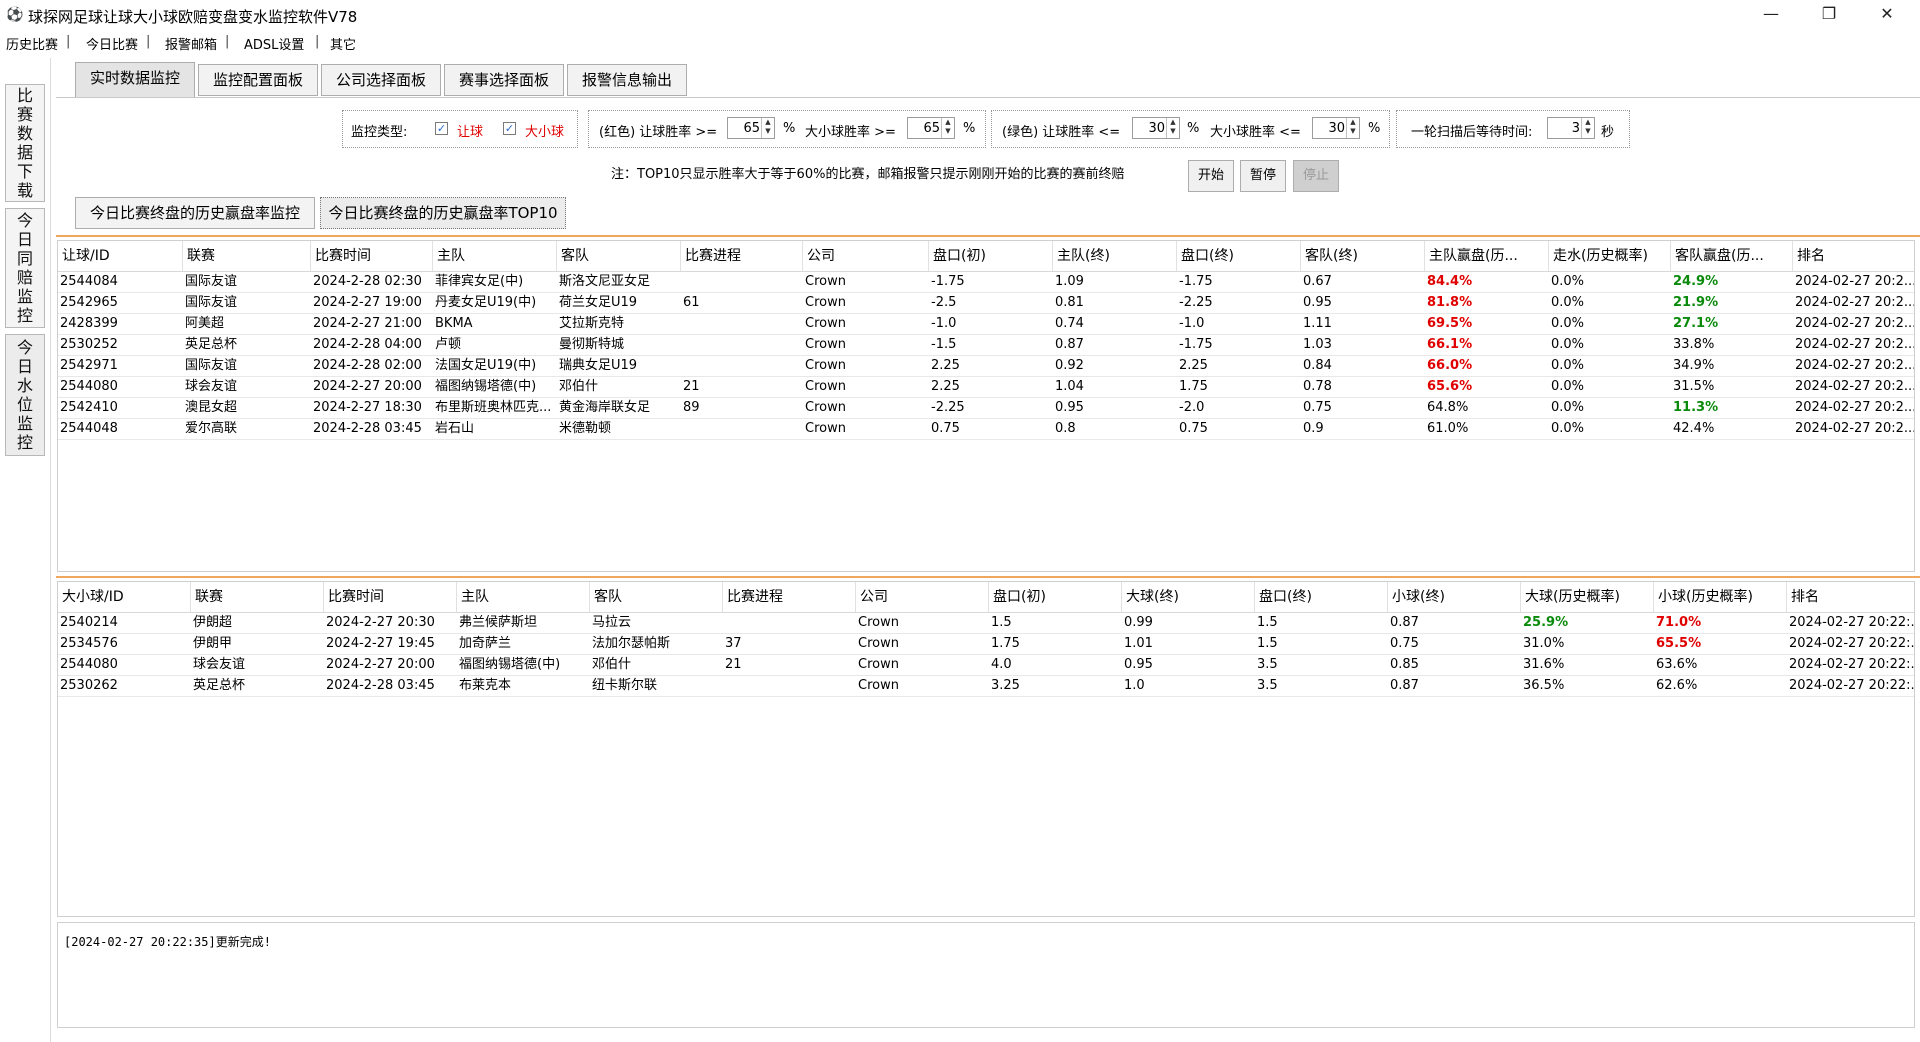  I want to click on start-button: 开始, so click(1211, 176).